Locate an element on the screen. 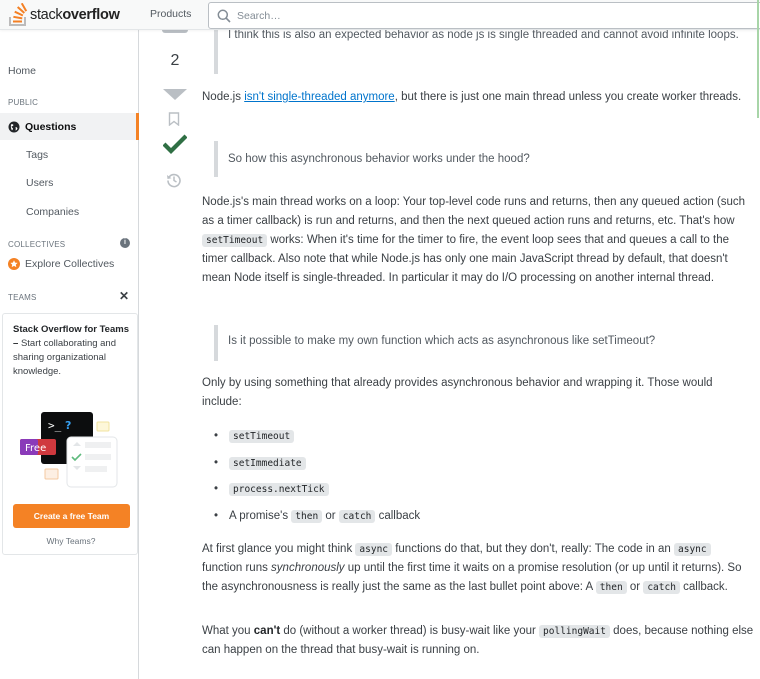 The height and width of the screenshot is (679, 760). accepted-check-icon is located at coordinates (175, 144).